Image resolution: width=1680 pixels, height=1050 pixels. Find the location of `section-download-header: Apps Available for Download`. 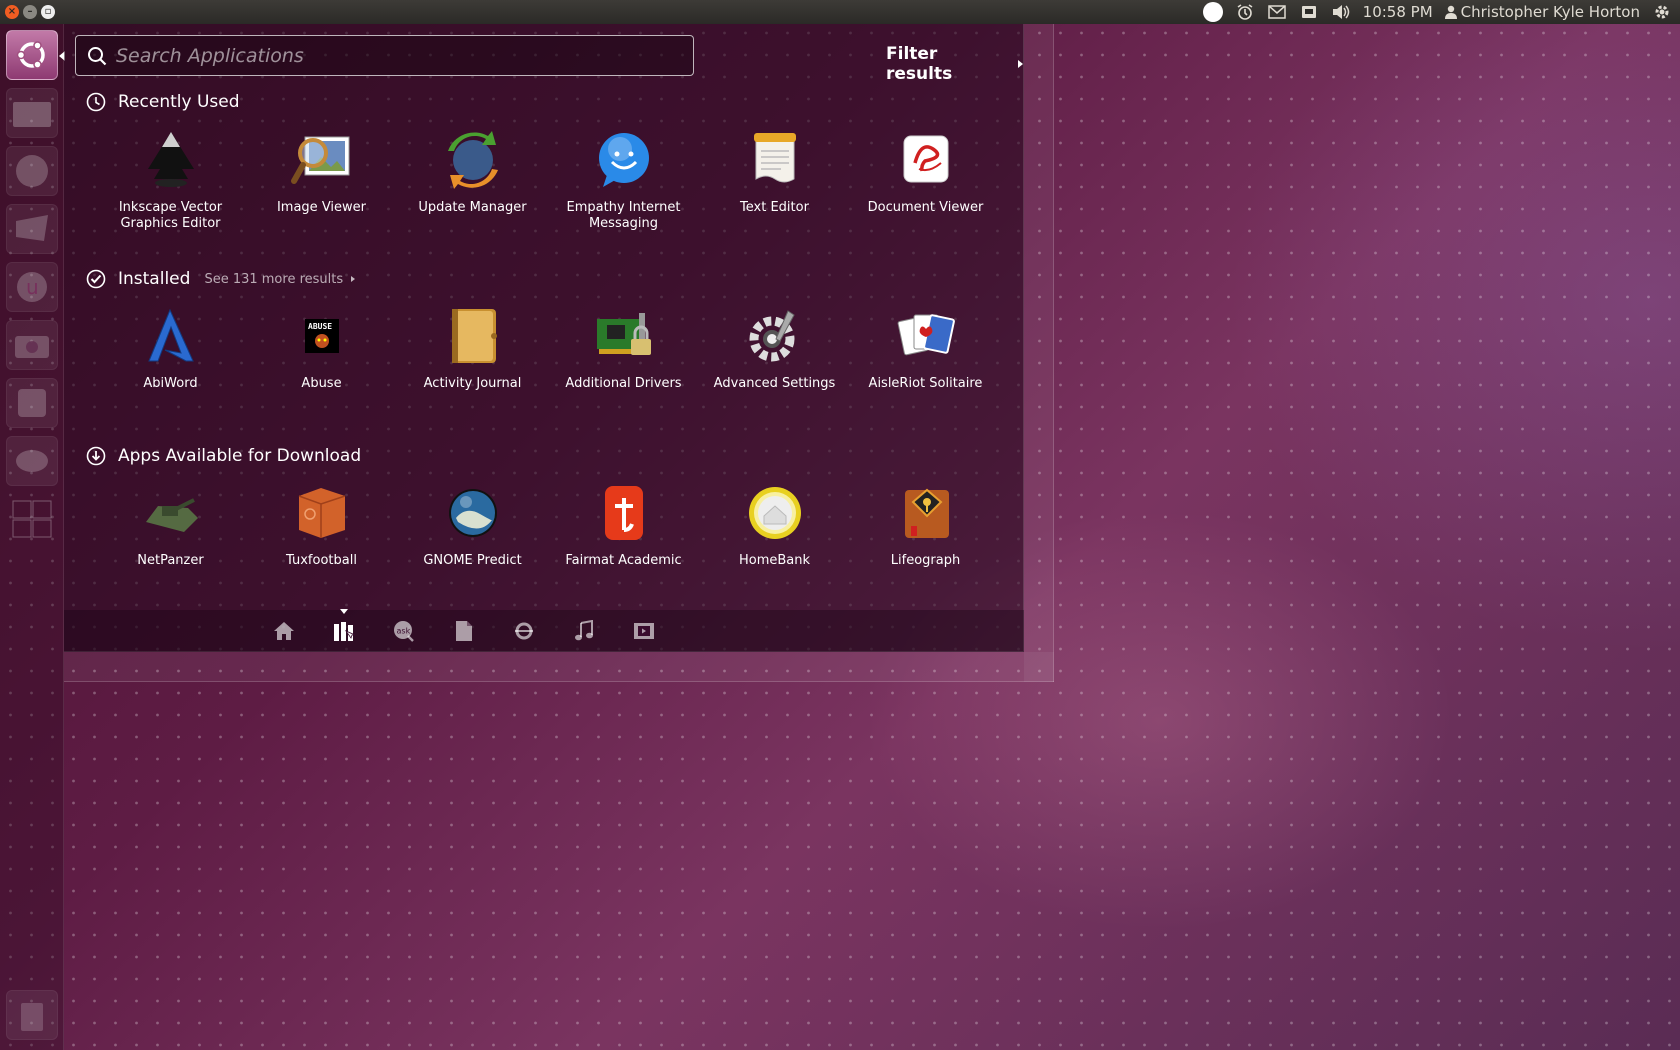

section-download-header: Apps Available for Download is located at coordinates (223, 456).